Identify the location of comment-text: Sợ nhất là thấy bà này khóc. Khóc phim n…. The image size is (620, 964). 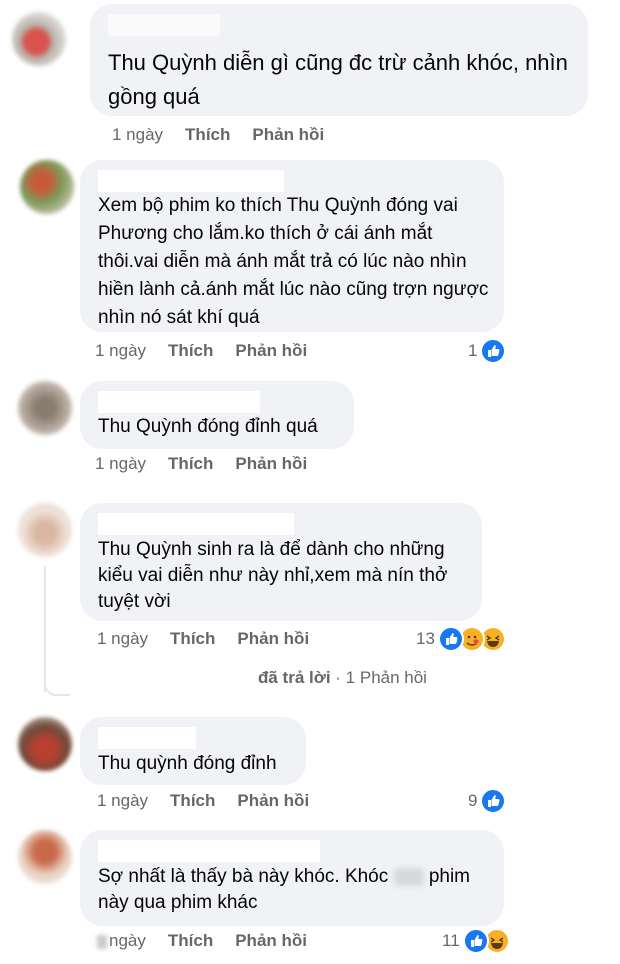
(294, 890).